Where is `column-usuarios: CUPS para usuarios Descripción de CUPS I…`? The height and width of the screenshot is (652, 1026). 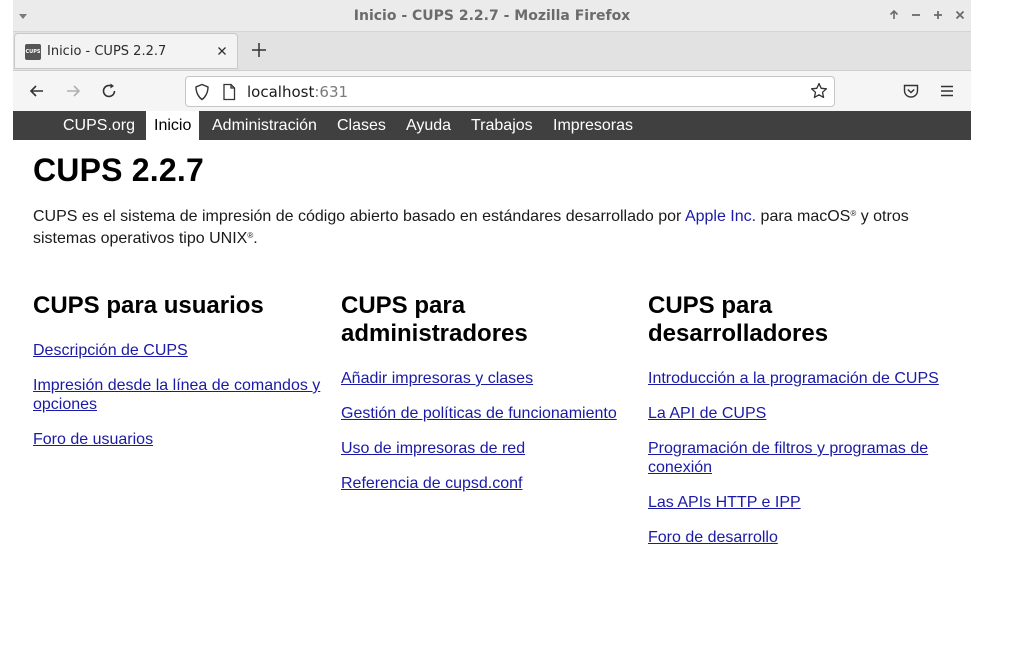
column-usuarios: CUPS para usuarios Descripción de CUPS I… is located at coordinates (180, 378).